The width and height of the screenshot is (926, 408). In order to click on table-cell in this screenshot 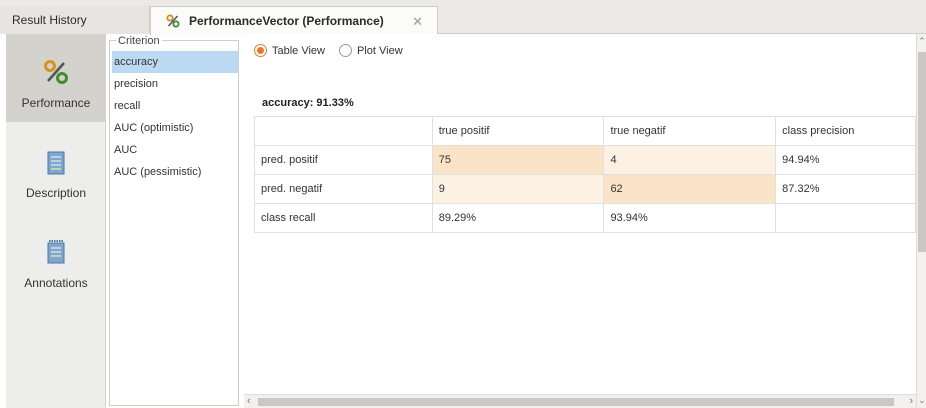, I will do `click(845, 218)`.